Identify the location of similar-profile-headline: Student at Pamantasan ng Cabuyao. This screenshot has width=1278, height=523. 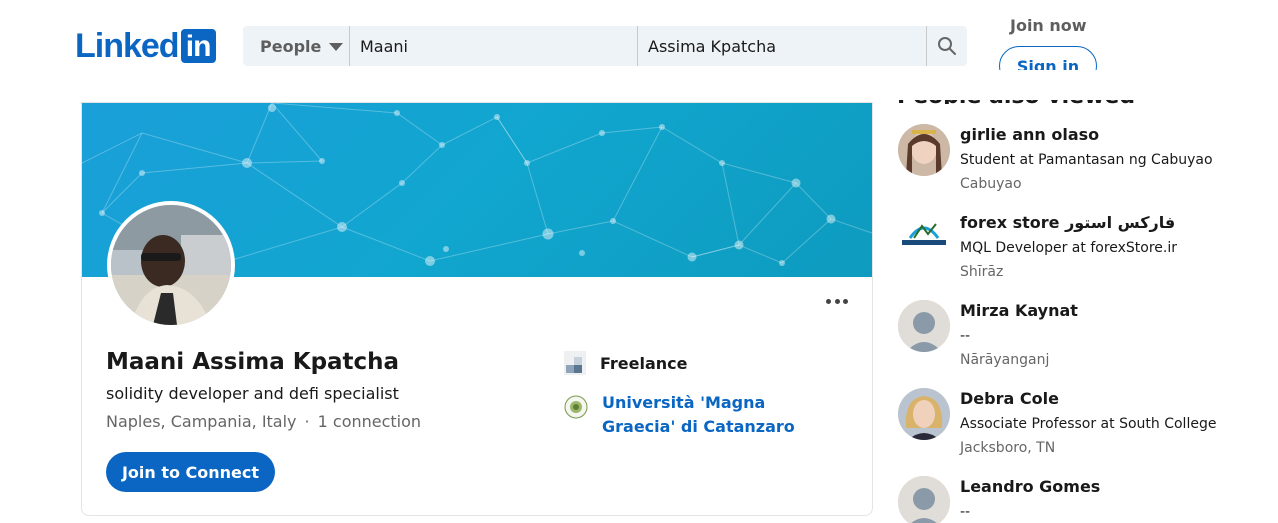
(1086, 160).